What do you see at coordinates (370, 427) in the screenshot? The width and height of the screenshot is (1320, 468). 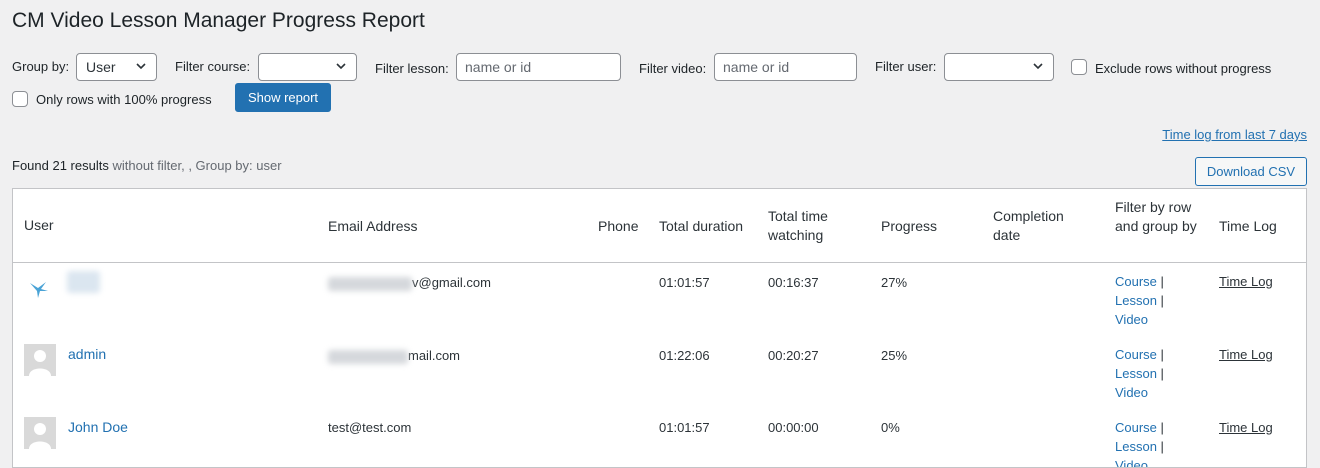 I see `email-value: test@test.com` at bounding box center [370, 427].